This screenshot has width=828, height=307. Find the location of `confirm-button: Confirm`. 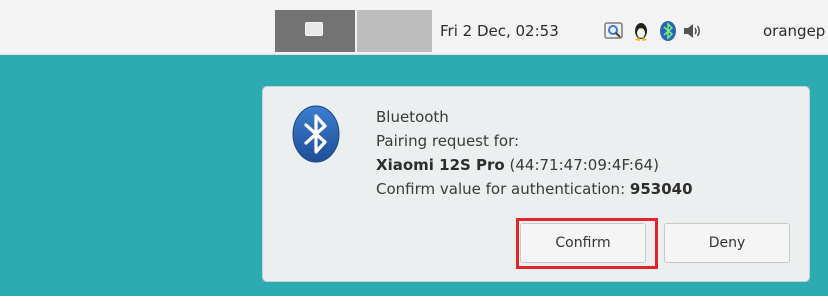

confirm-button: Confirm is located at coordinates (583, 243).